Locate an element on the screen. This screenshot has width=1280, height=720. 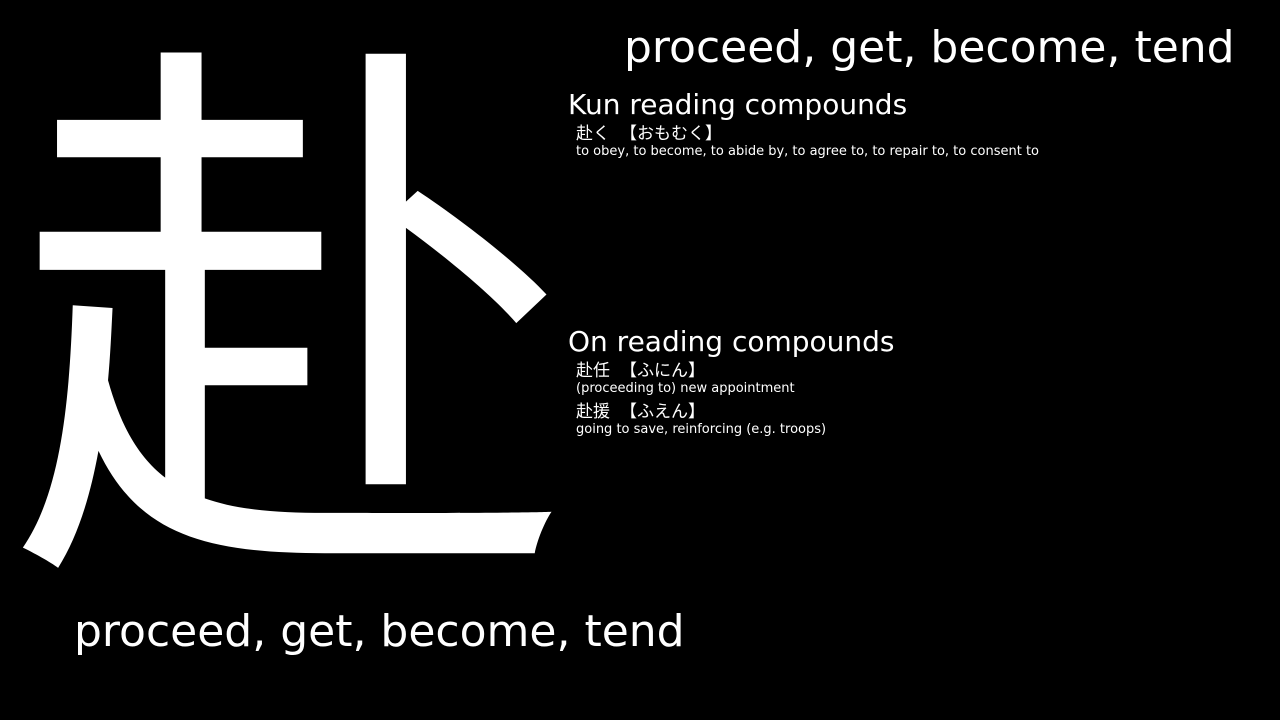
meaning-top: proceed, get, become, tend is located at coordinates (929, 47).